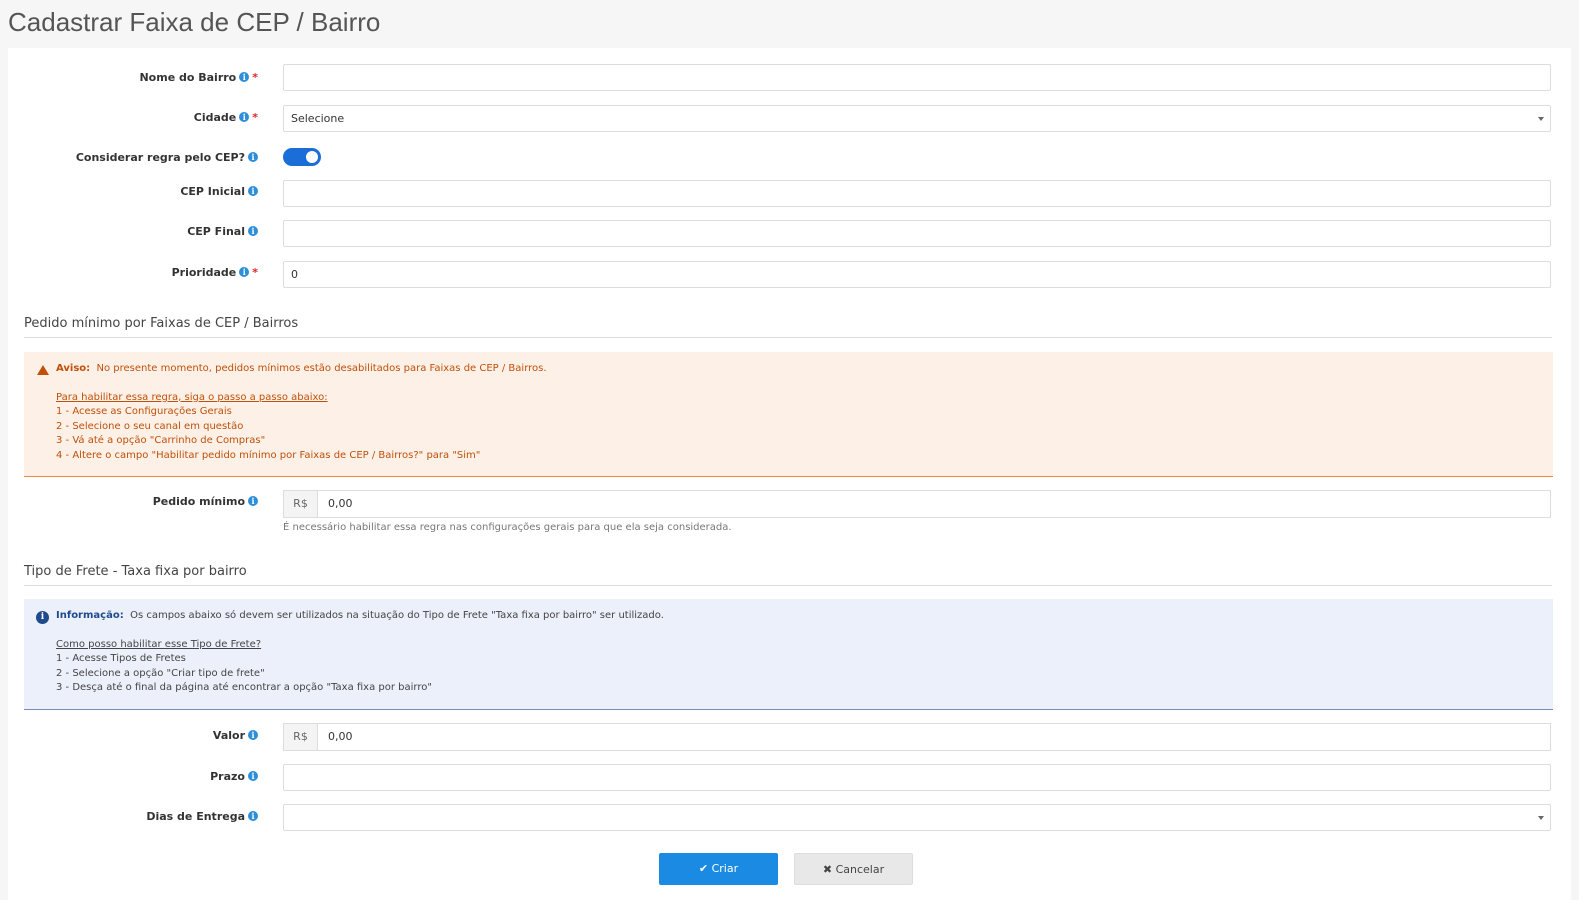 The image size is (1579, 900). Describe the element at coordinates (133, 231) in the screenshot. I see `cep-final-label: CEP Final i` at that location.